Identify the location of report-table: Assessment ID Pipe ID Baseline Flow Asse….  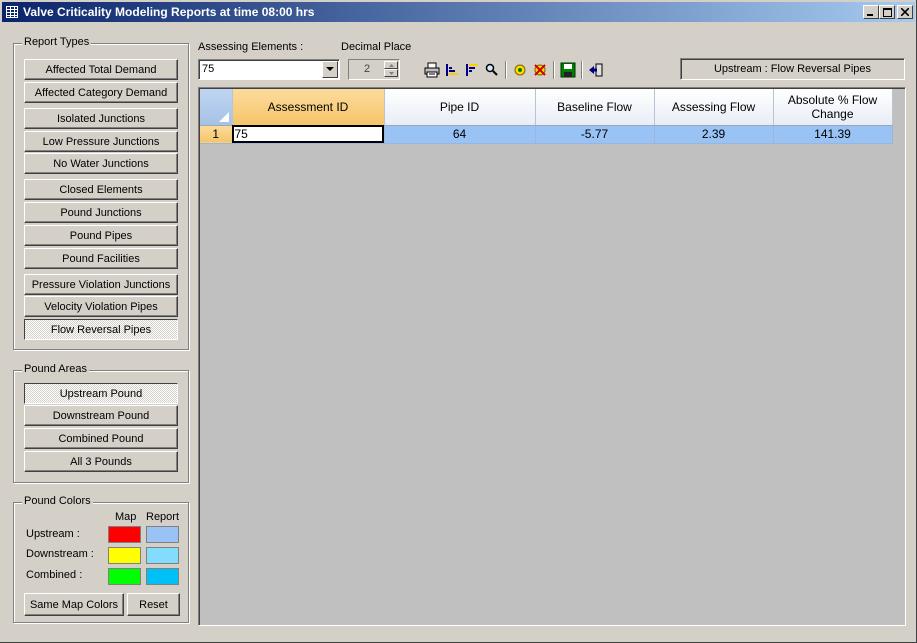
(546, 116).